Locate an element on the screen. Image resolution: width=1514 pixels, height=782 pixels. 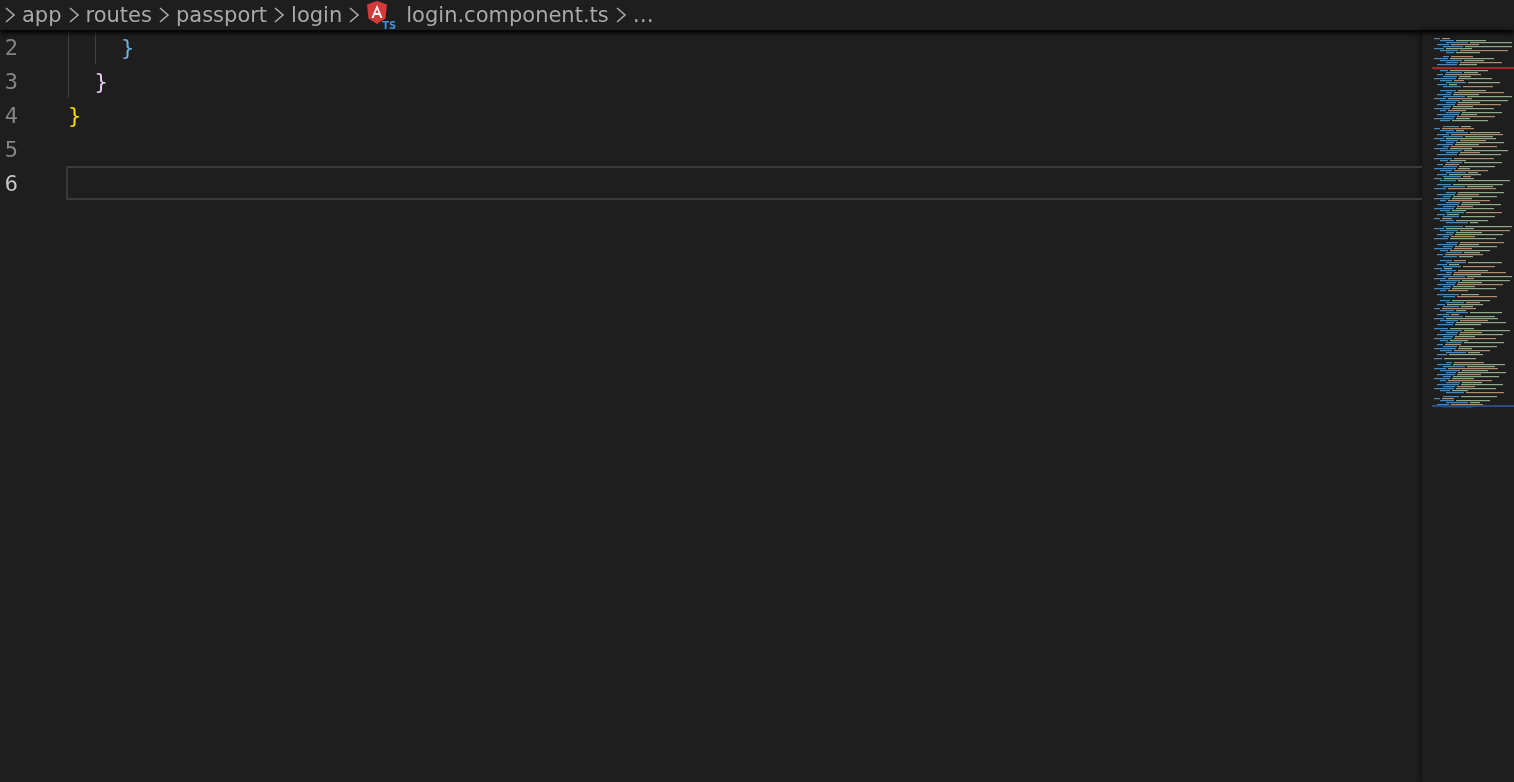
breadcrumb-item: login.component.ts is located at coordinates (507, 15).